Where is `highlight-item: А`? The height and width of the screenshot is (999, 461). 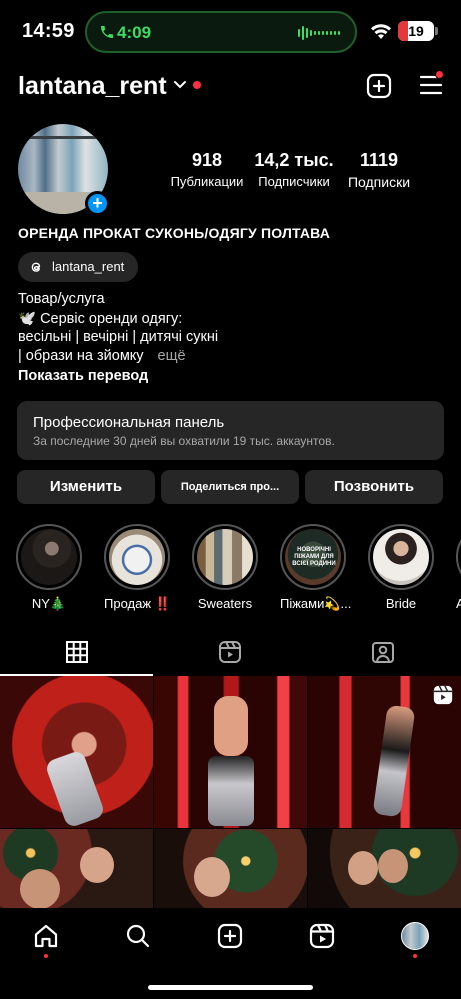
highlight-item: А is located at coordinates (458, 567).